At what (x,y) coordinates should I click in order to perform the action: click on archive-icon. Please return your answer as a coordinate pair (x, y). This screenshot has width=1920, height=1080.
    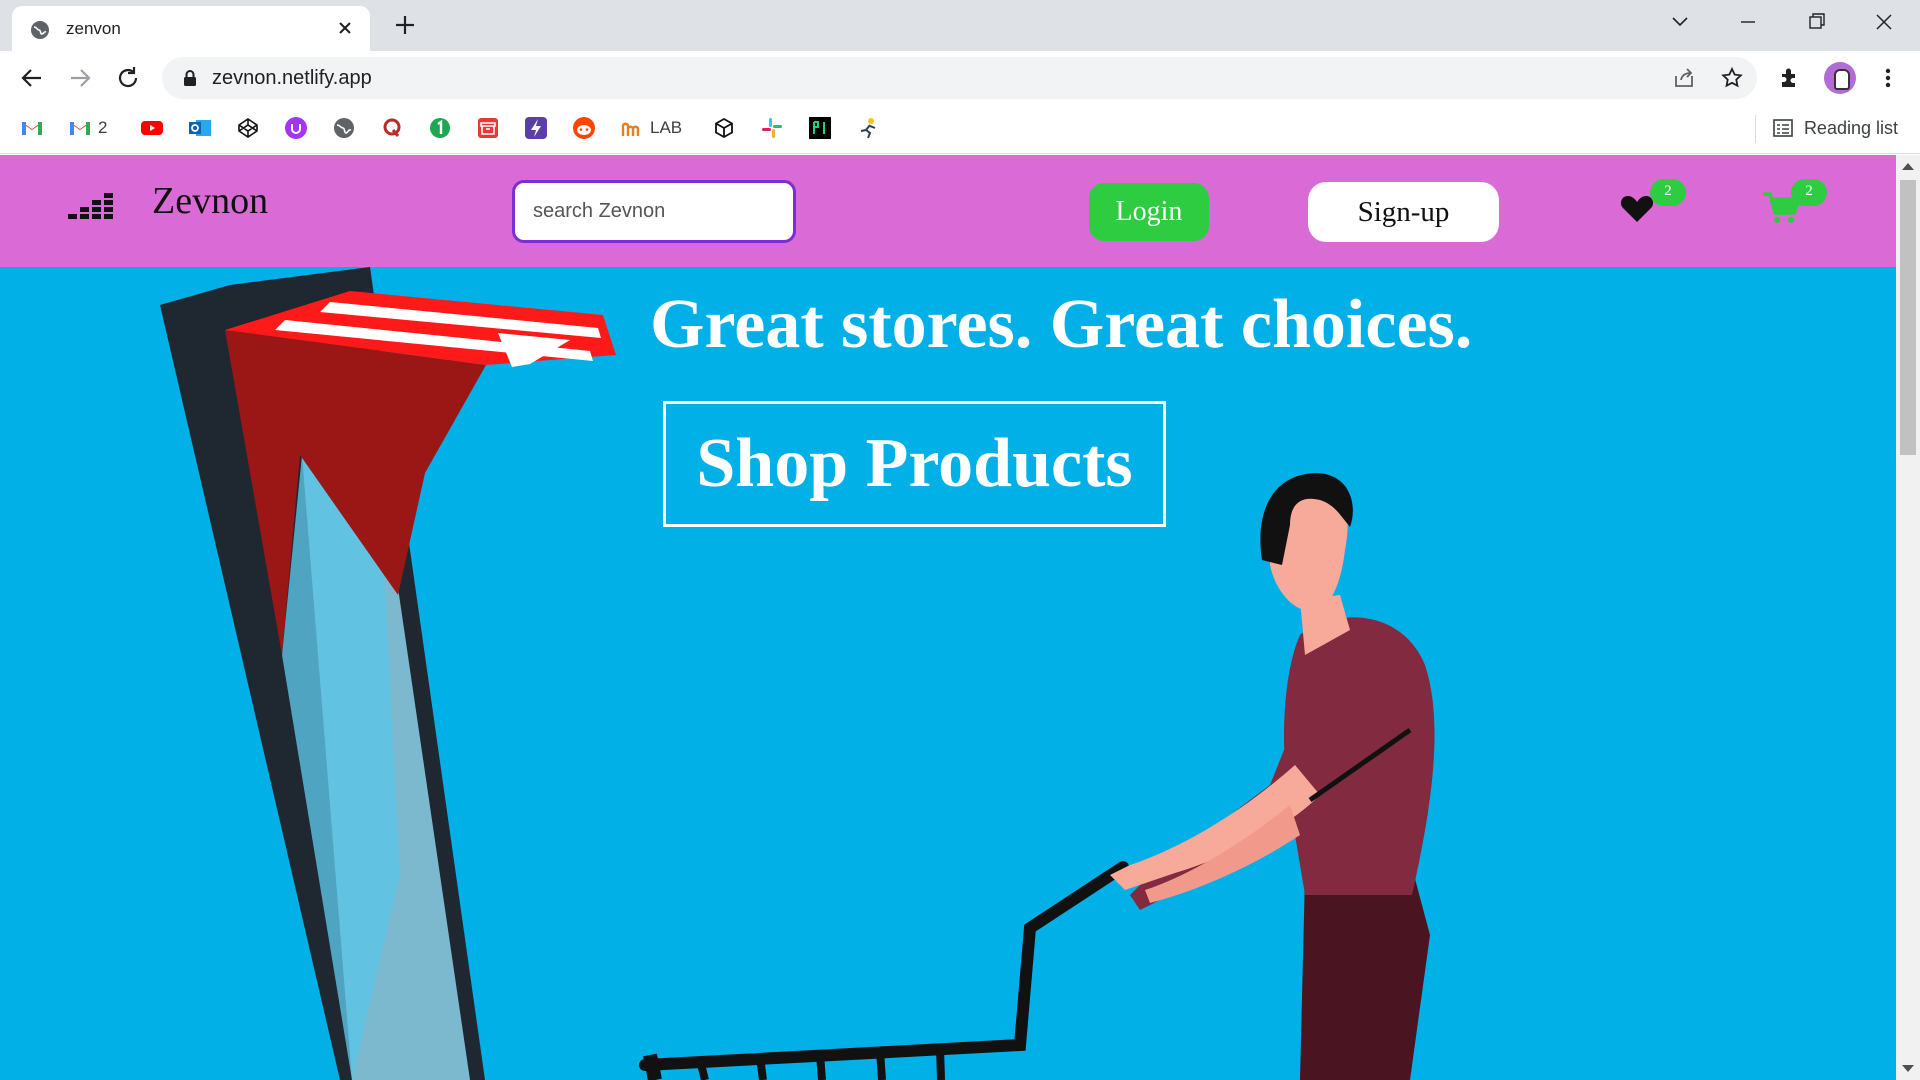
    Looking at the image, I should click on (488, 128).